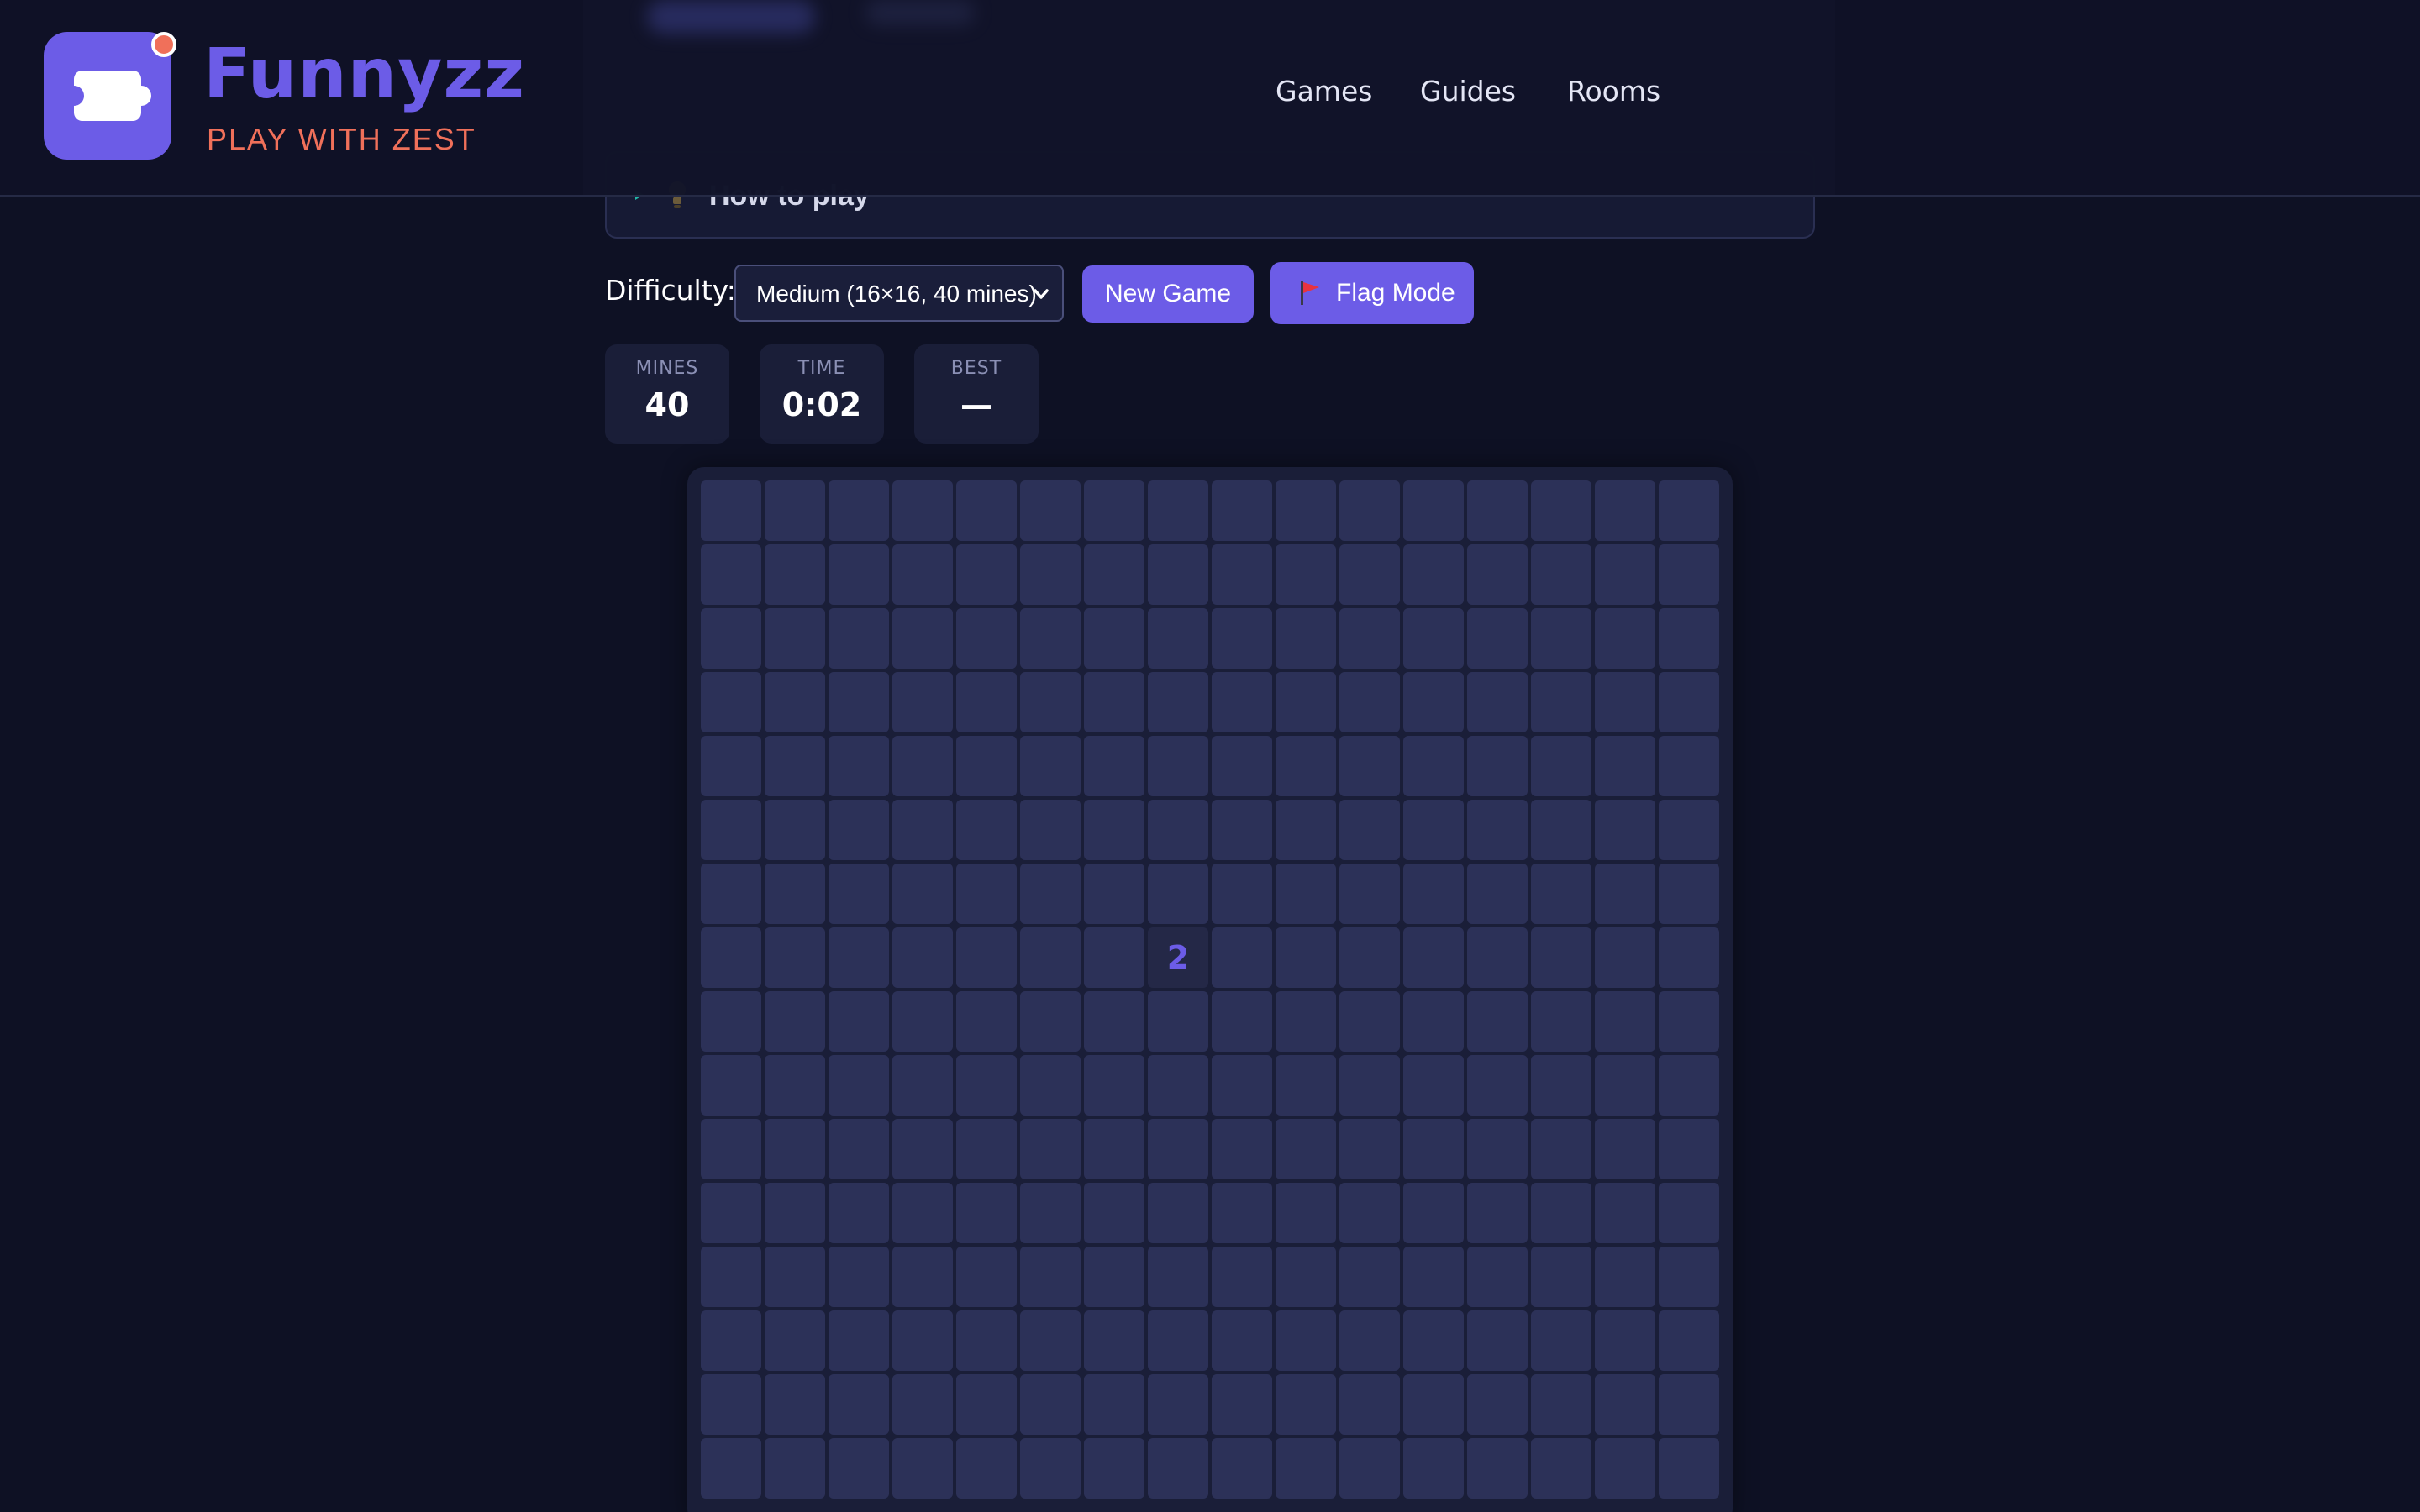 The height and width of the screenshot is (1512, 2420). Describe the element at coordinates (1372, 293) in the screenshot. I see `flag-mode-button: Flag Mode` at that location.